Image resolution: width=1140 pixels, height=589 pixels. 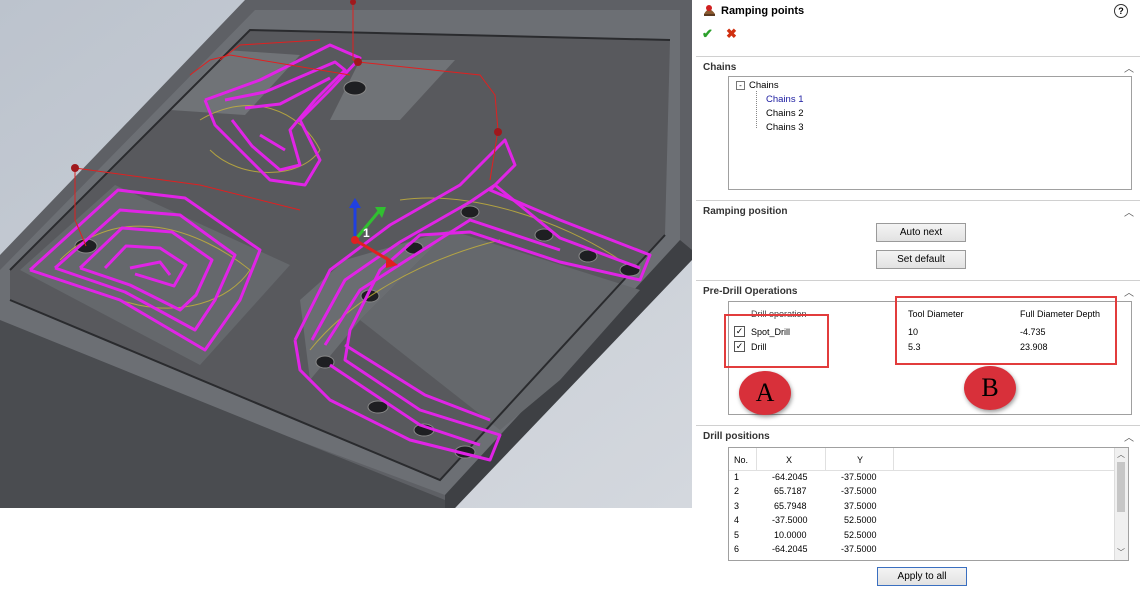 I want to click on scrollbar-thumb, so click(x=1121, y=487).